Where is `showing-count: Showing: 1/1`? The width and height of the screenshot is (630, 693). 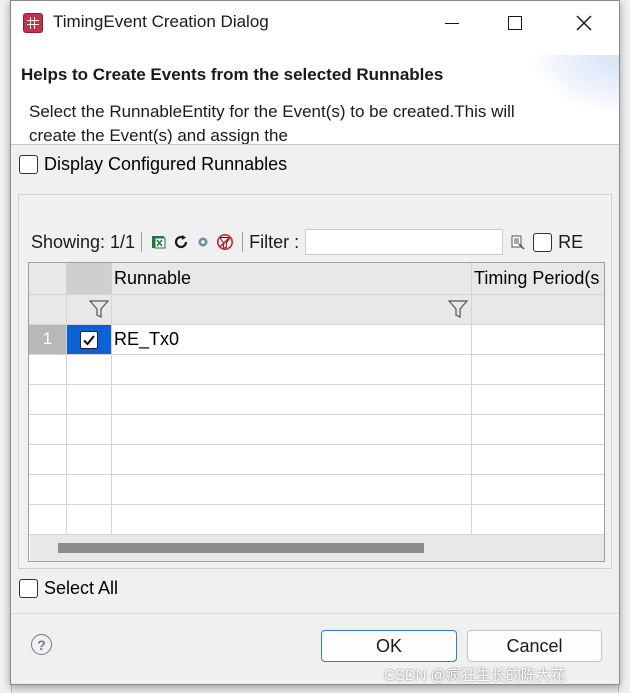
showing-count: Showing: 1/1 is located at coordinates (83, 241).